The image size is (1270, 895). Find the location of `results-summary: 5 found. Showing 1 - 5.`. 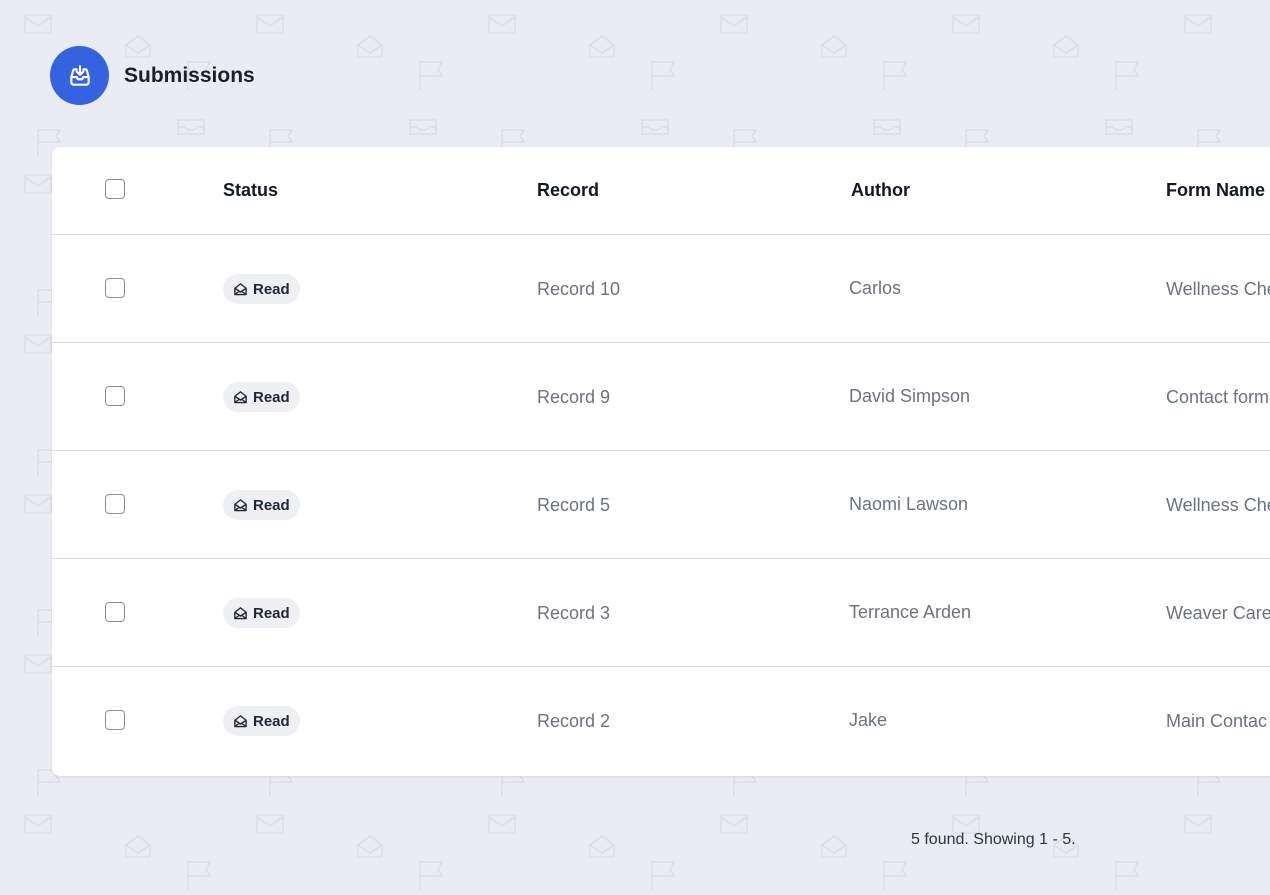

results-summary: 5 found. Showing 1 - 5. is located at coordinates (993, 839).